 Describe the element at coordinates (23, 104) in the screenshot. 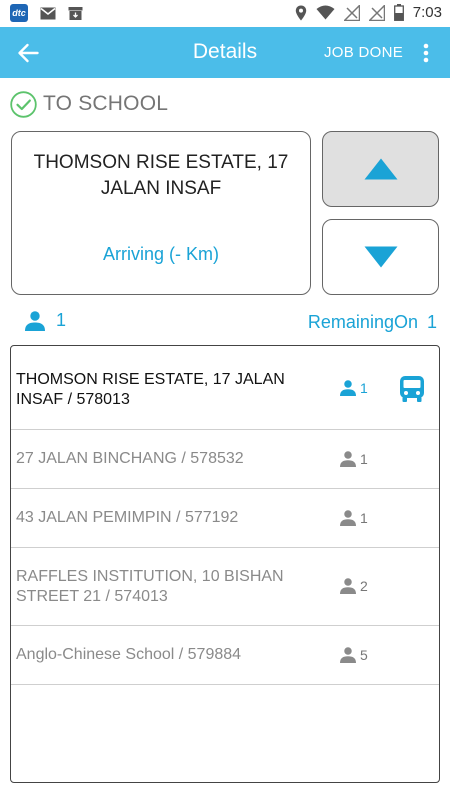

I see `check-circle-icon` at that location.